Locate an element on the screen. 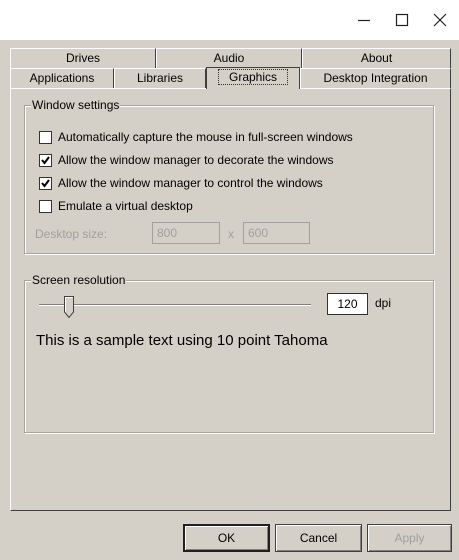 Image resolution: width=459 pixels, height=560 pixels. close-icon is located at coordinates (440, 20).